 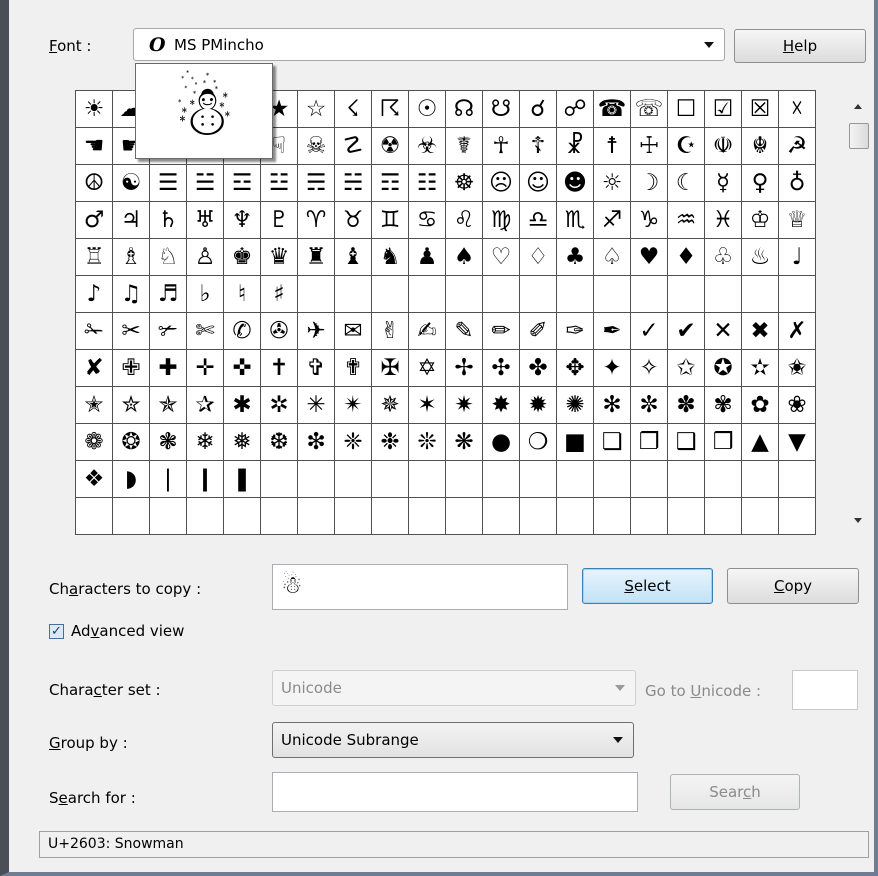 I want to click on character-cell: ♟, so click(x=427, y=257).